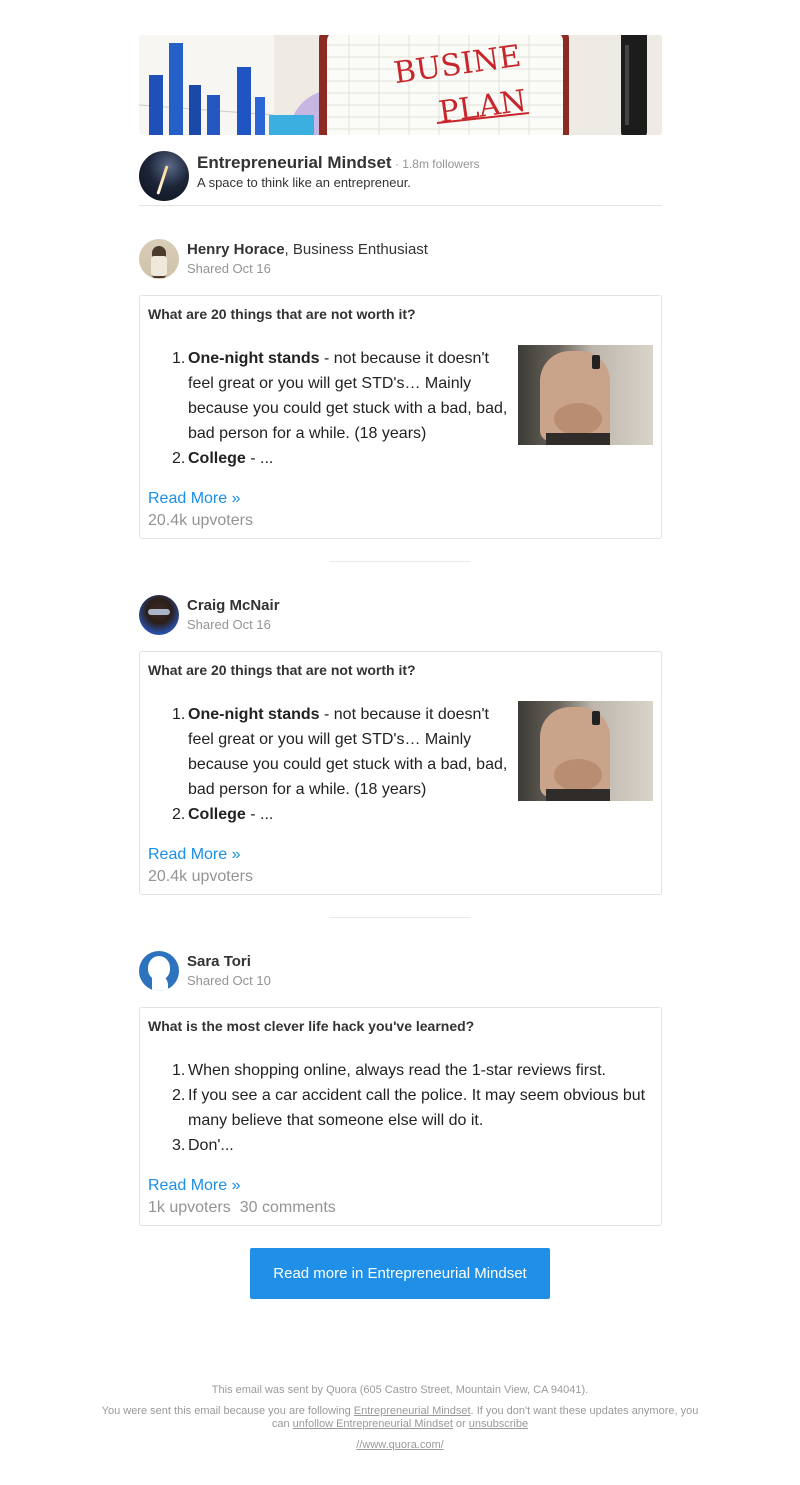 This screenshot has width=800, height=1485. What do you see at coordinates (412, 1411) in the screenshot?
I see `footer-space-link: Entrepreneurial Mindset` at bounding box center [412, 1411].